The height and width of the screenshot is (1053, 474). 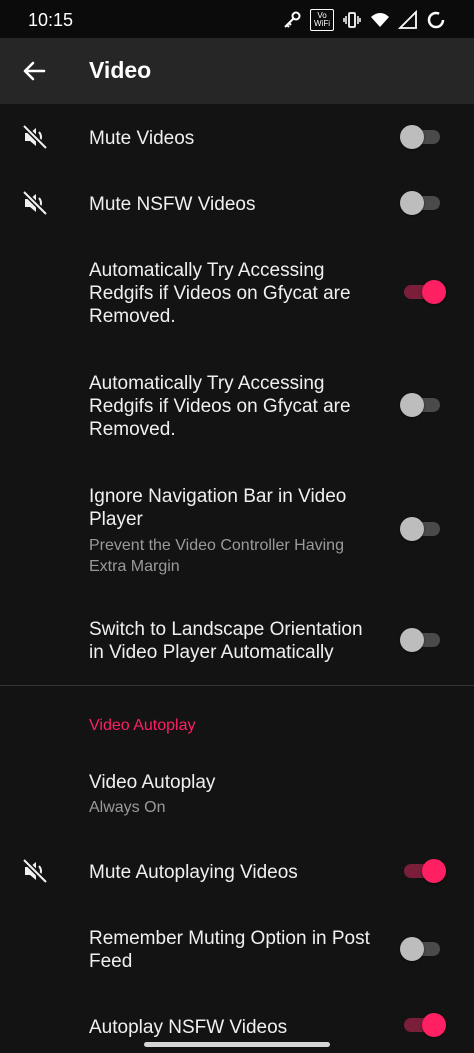 I want to click on status-bar: 10:15 Vo WiFi, so click(x=237, y=19).